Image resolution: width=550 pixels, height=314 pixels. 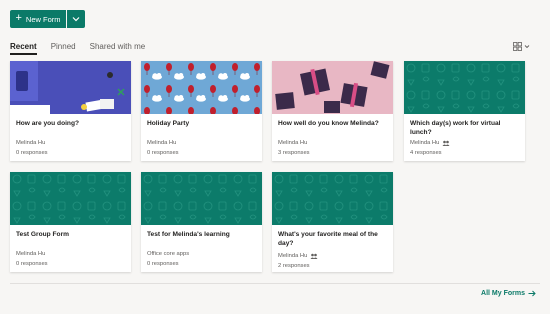 I want to click on filter-tabs: Recent Pinned Shared with me, so click(x=77, y=48).